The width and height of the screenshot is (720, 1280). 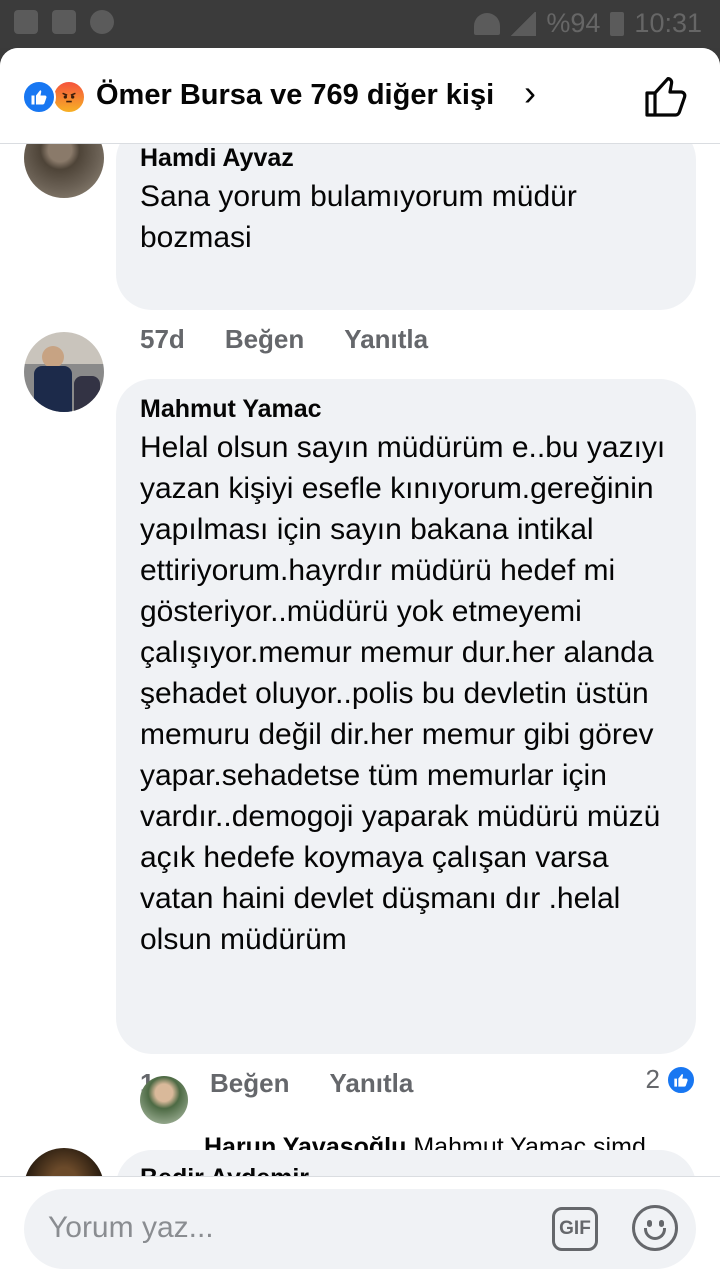 What do you see at coordinates (523, 23) in the screenshot?
I see `signal-icon` at bounding box center [523, 23].